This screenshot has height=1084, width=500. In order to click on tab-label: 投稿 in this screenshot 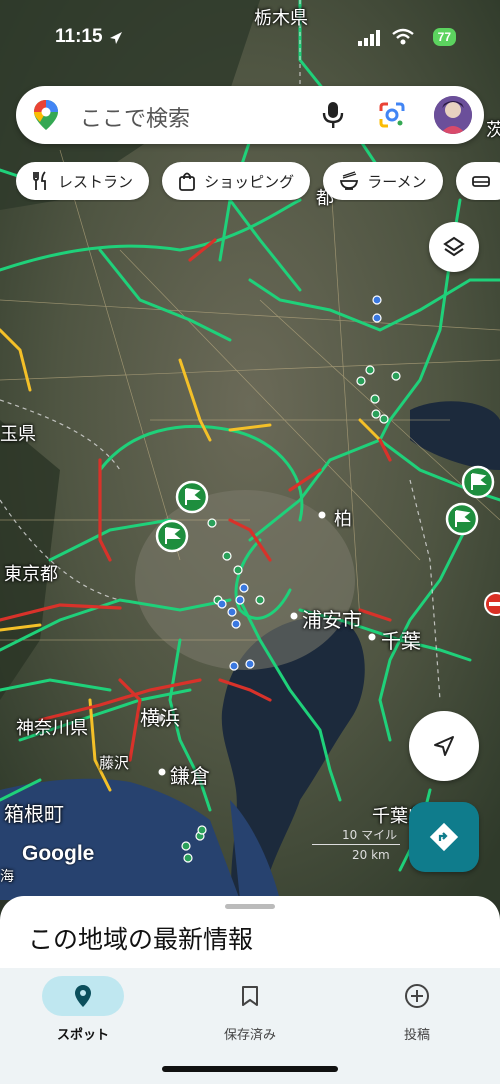, I will do `click(416, 1035)`.